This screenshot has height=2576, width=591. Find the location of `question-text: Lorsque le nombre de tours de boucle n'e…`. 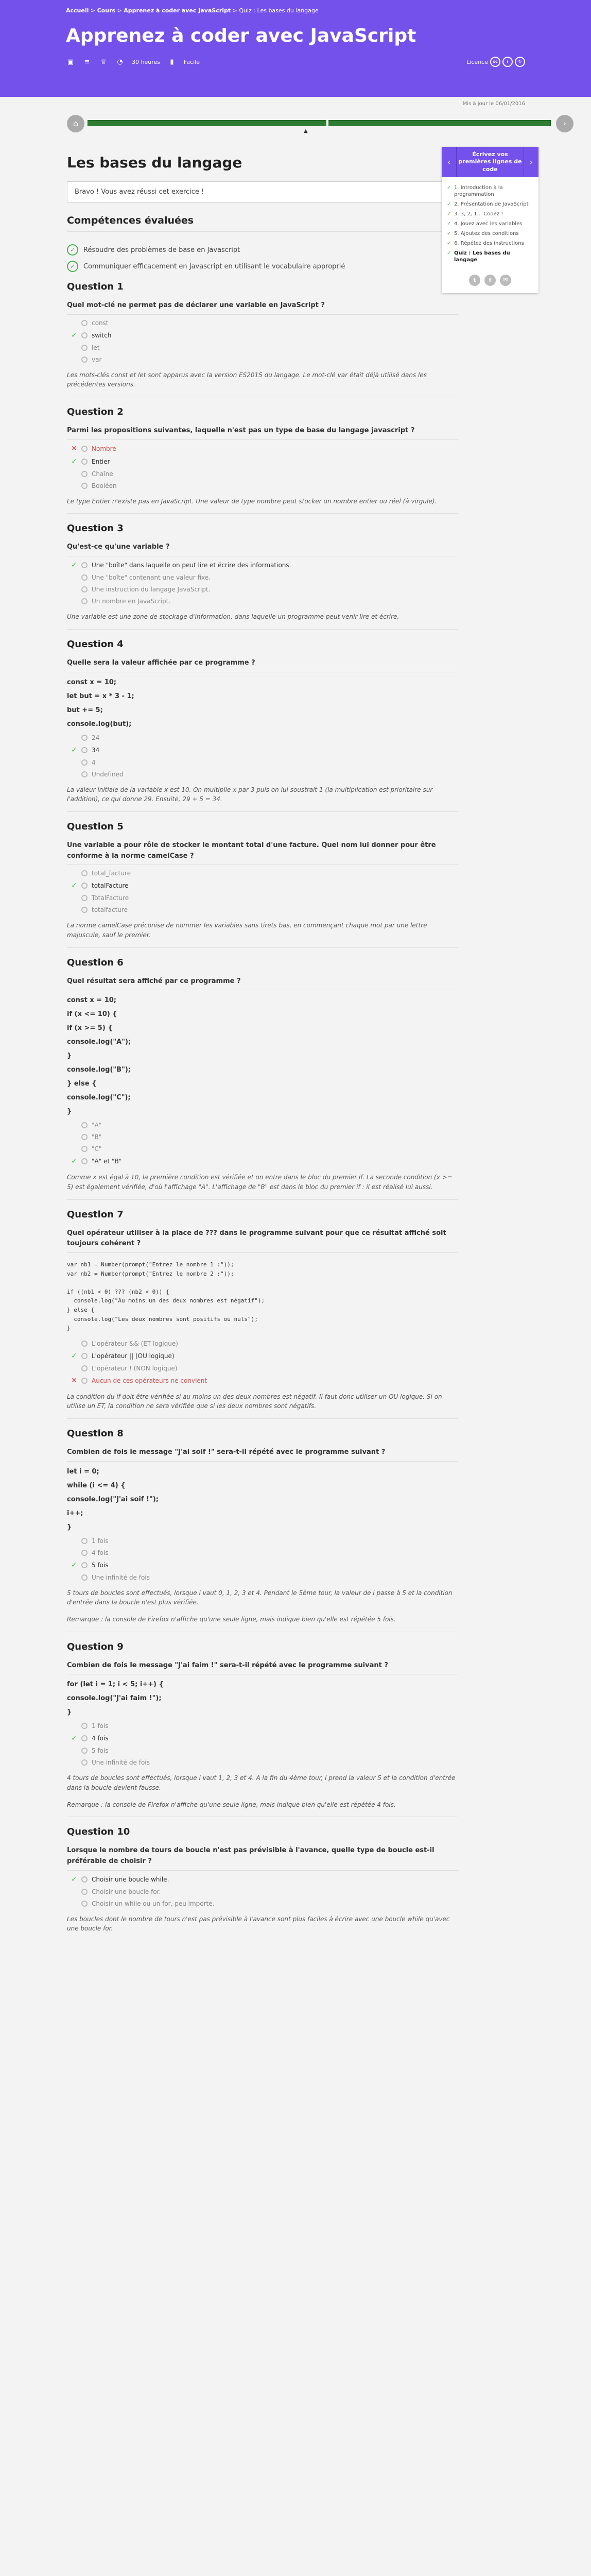

question-text: Lorsque le nombre de tours de boucle n'e… is located at coordinates (262, 1858).